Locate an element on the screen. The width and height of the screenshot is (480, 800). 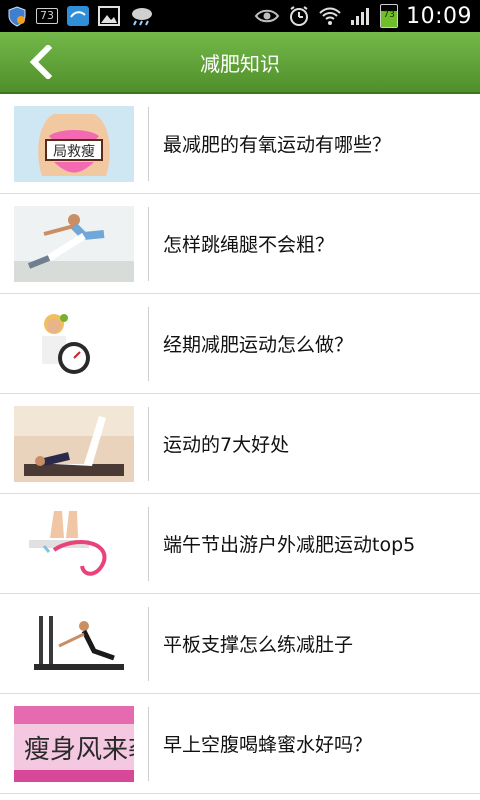
weather-icon is located at coordinates (142, 16).